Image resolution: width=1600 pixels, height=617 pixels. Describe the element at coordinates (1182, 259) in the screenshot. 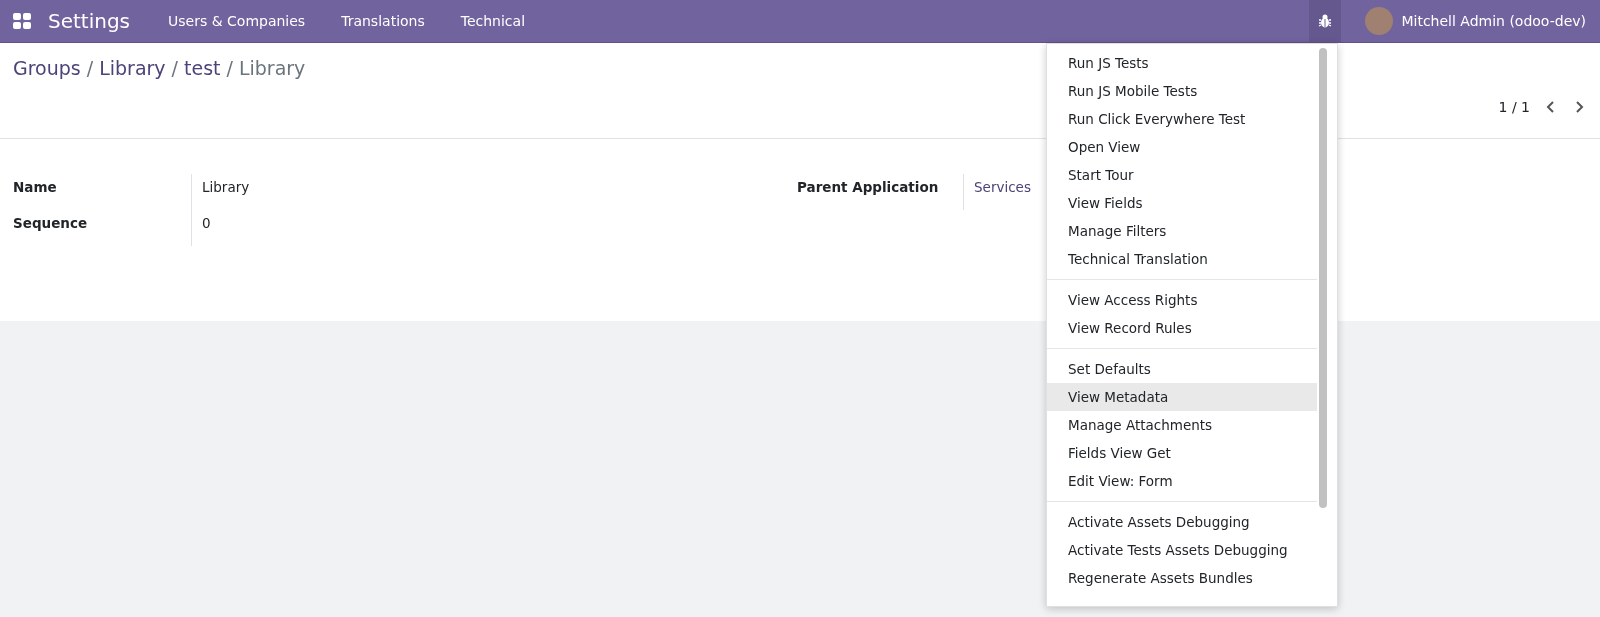

I see `dropdown-item: Technical Translation` at that location.